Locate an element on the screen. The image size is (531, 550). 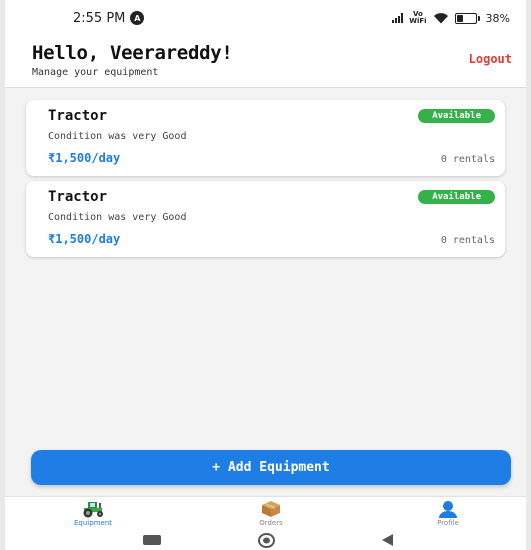
home-icon is located at coordinates (266, 540).